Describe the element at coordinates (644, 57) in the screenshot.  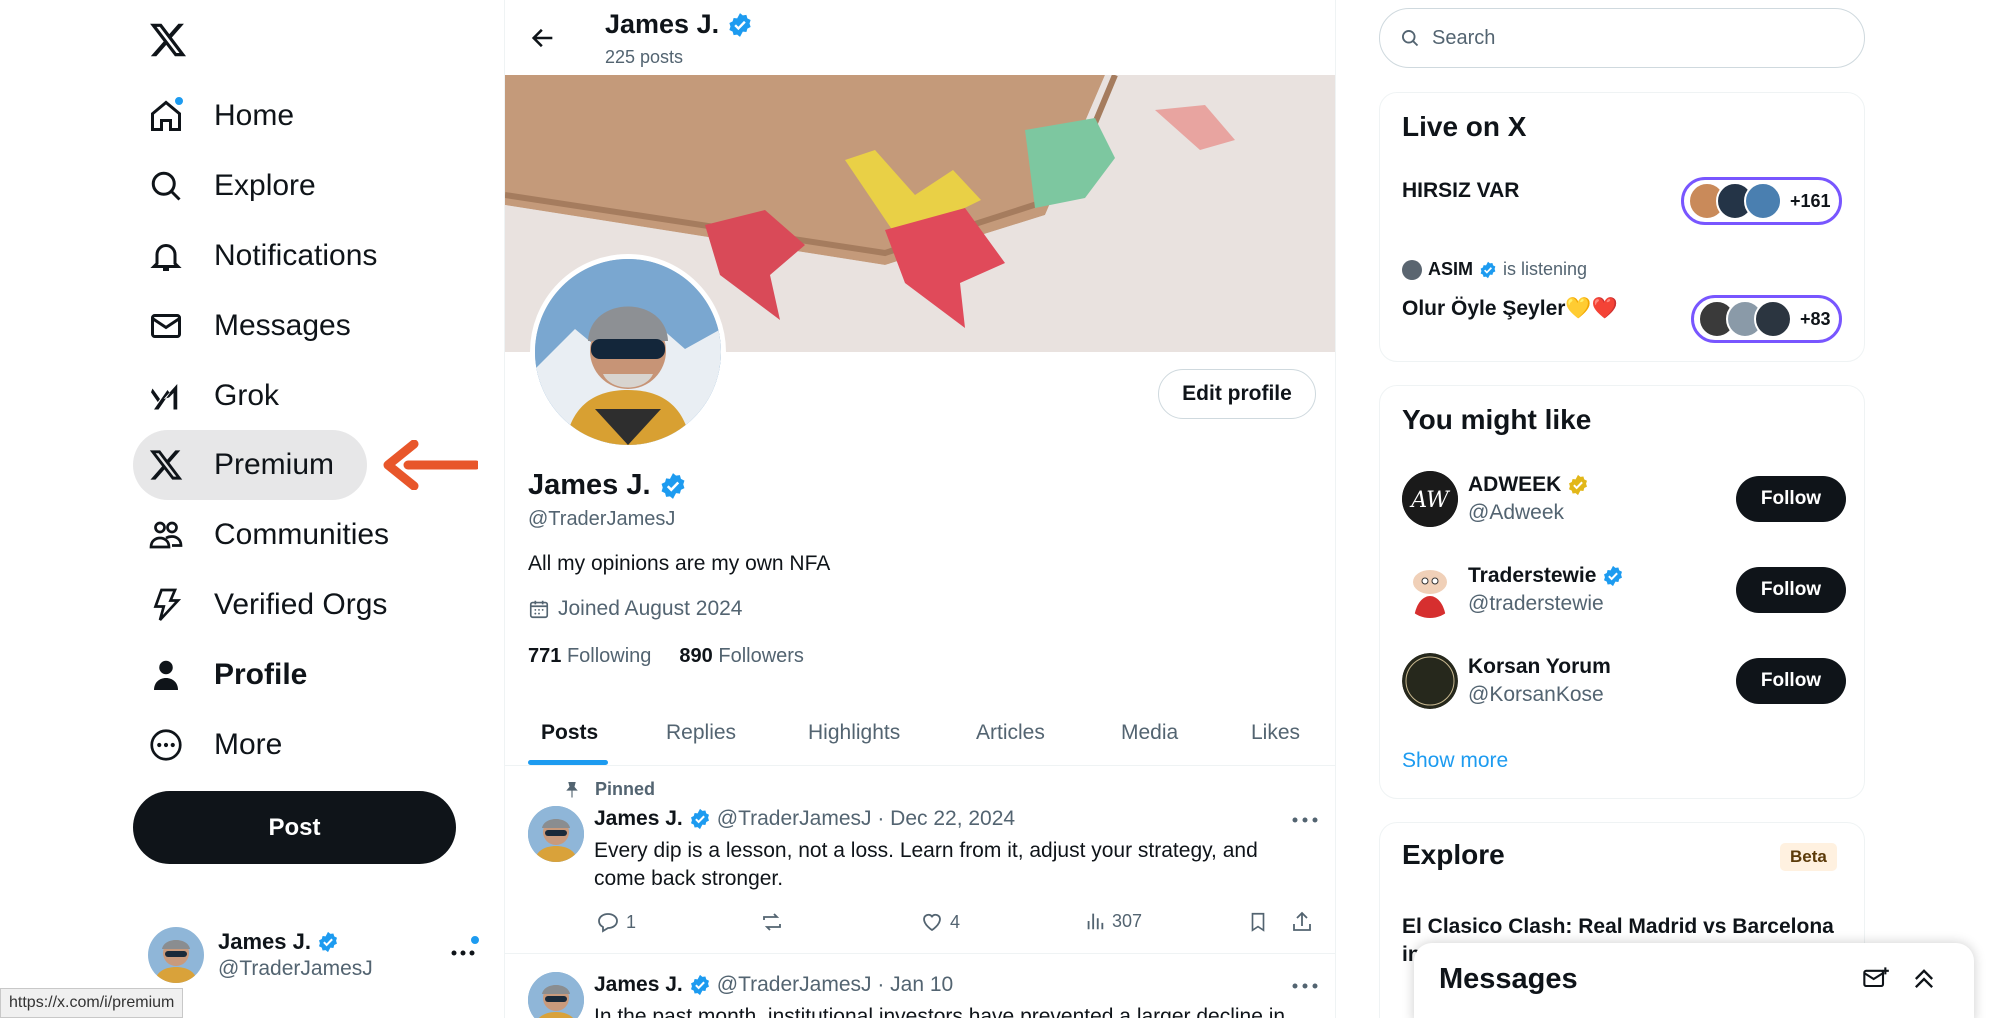
I see `post-count: 225 posts` at that location.